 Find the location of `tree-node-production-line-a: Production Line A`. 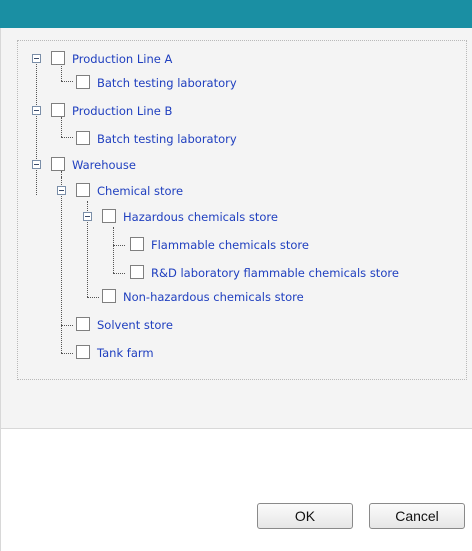

tree-node-production-line-a: Production Line A is located at coordinates (148, 59).